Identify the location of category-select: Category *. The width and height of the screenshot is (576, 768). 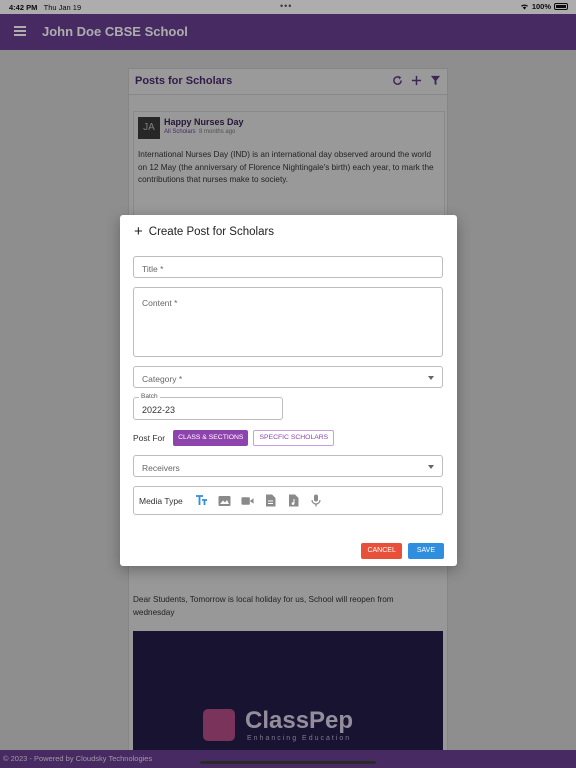
(288, 377).